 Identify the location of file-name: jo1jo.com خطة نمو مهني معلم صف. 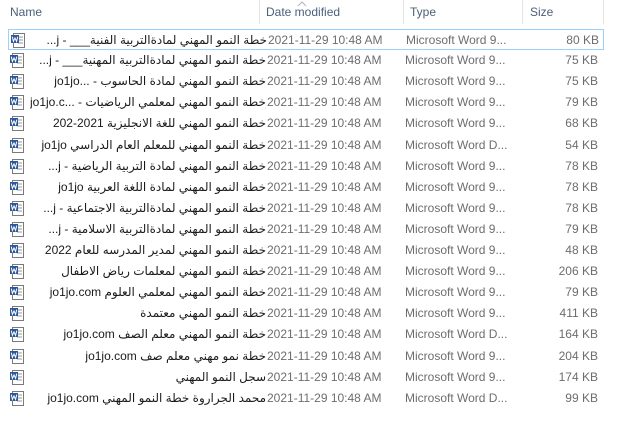
(175, 355).